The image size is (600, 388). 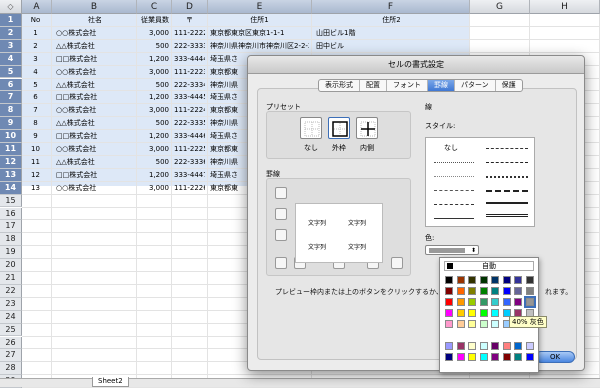 I want to click on select-all-corner: ◇, so click(x=11, y=7).